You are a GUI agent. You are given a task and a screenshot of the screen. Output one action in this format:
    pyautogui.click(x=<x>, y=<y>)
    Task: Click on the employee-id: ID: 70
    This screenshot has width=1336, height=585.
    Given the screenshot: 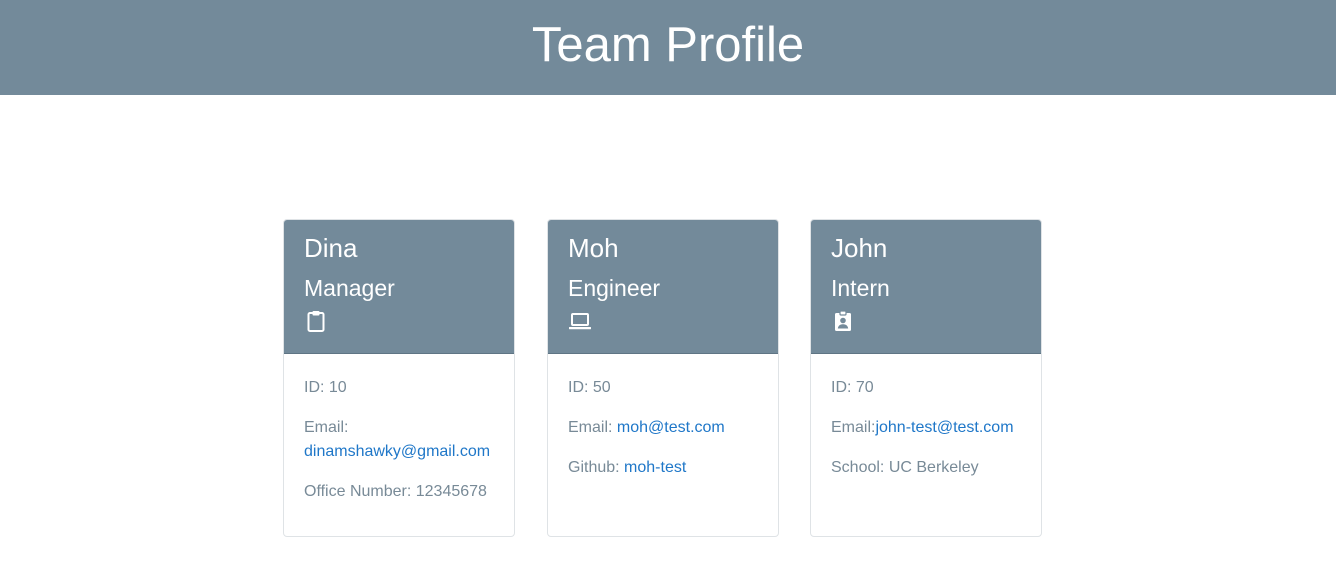 What is the action you would take?
    pyautogui.click(x=852, y=387)
    